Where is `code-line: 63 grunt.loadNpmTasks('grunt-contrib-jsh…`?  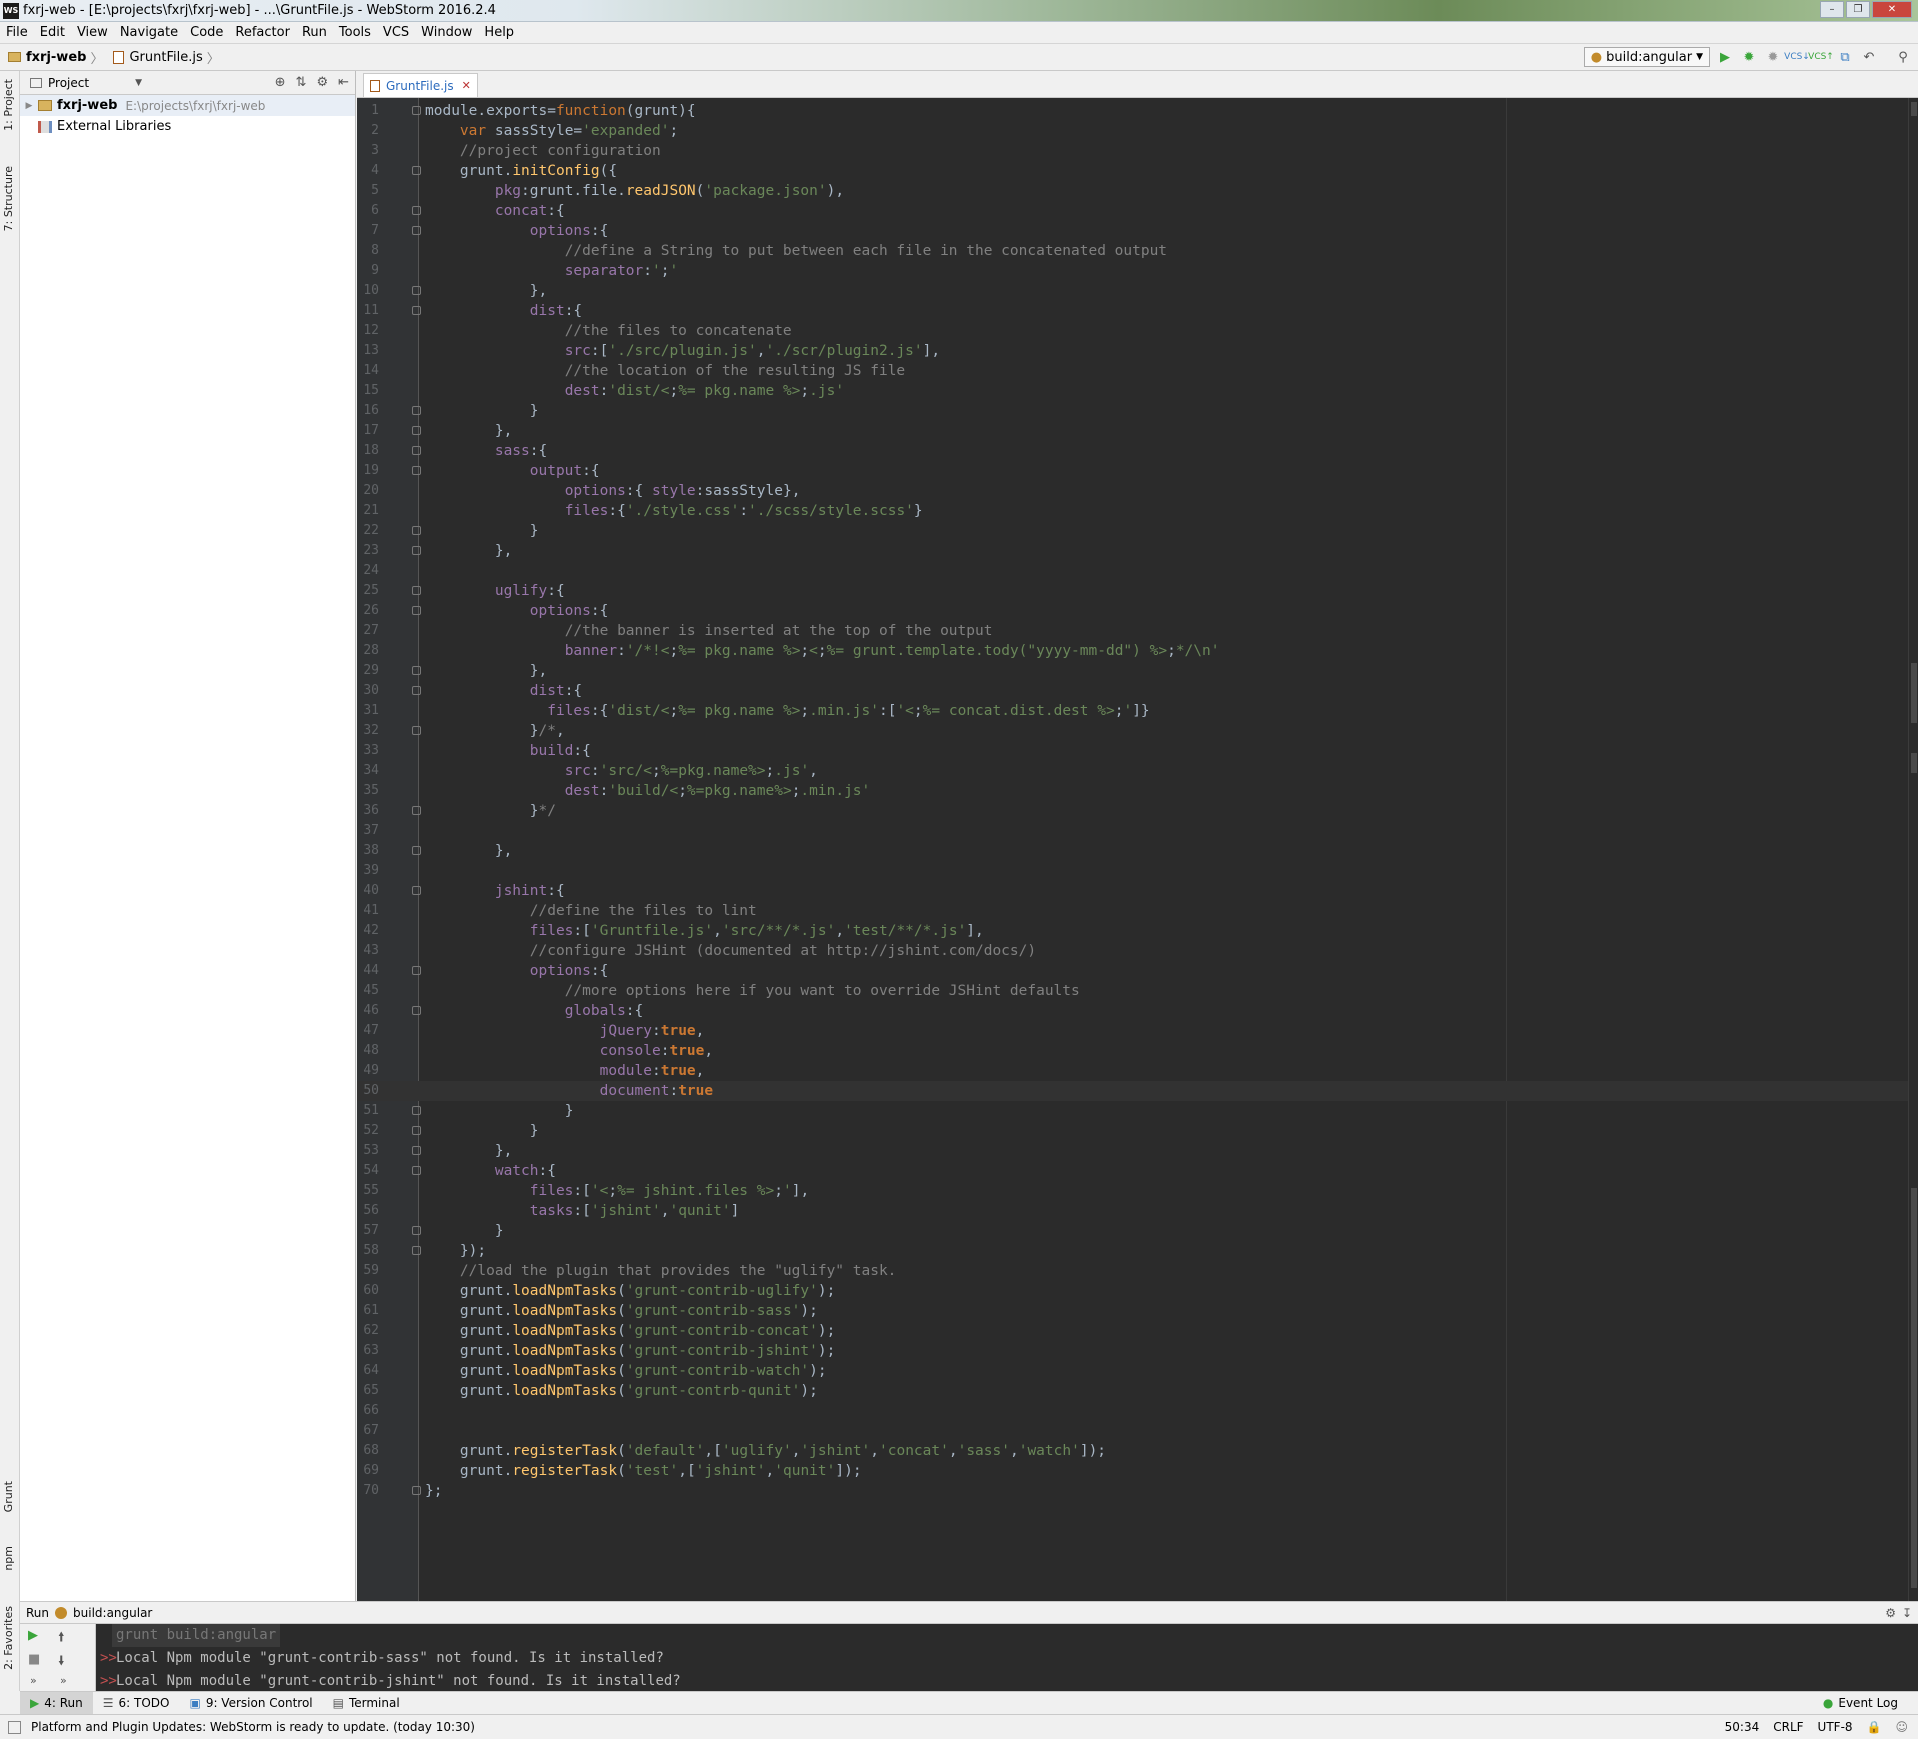
code-line: 63 grunt.loadNpmTasks('grunt-contrib-jsh… is located at coordinates (1137, 1351).